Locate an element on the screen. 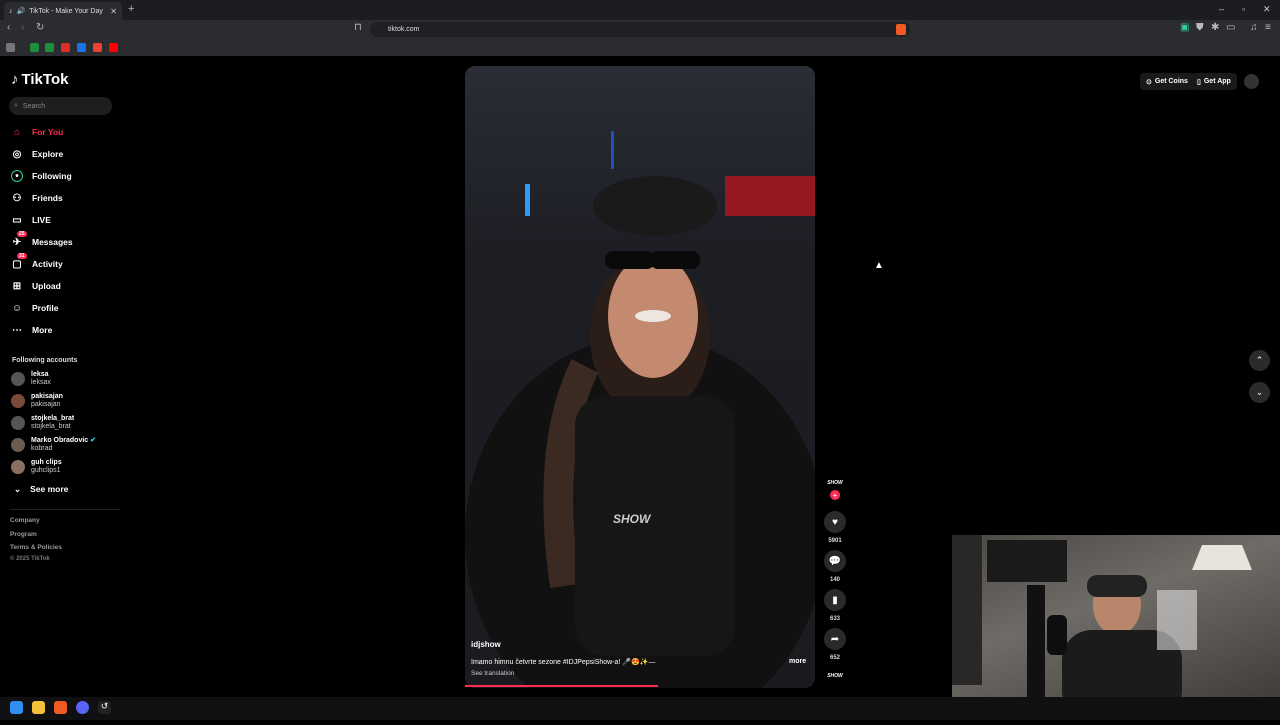 The image size is (1280, 725). comment-button: 💬 140 is located at coordinates (835, 566).